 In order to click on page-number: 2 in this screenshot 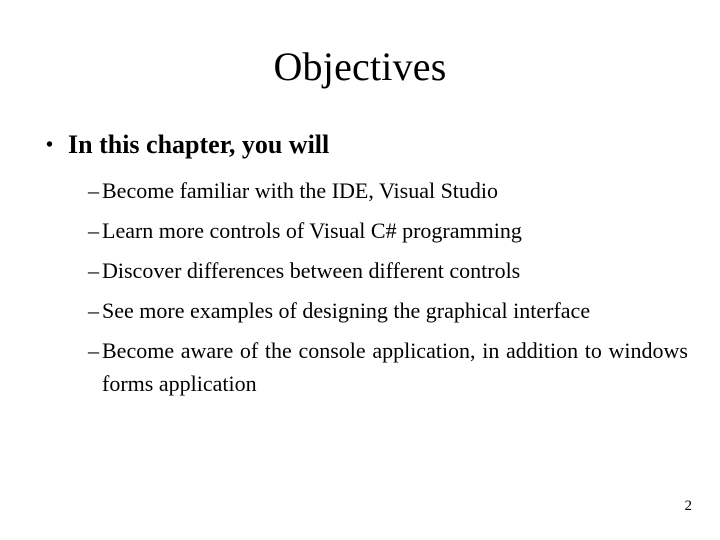, I will do `click(688, 506)`.